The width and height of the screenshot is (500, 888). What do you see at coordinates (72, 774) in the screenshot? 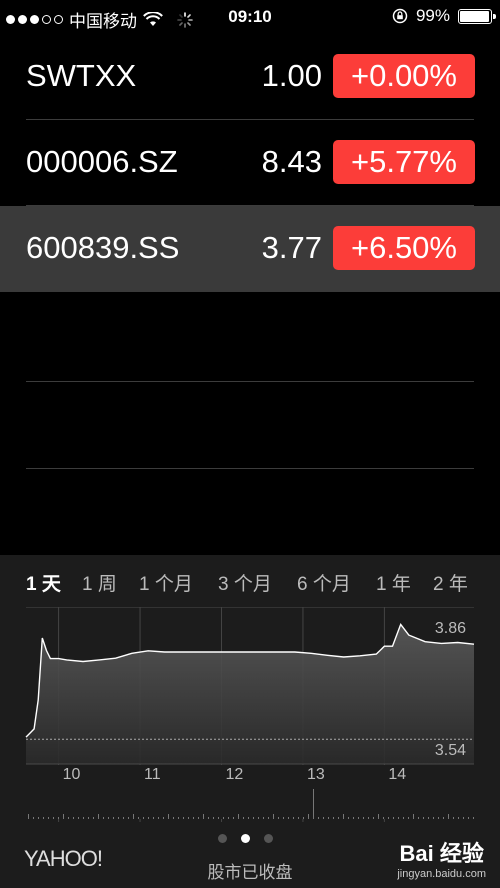
I see `x-tick-label: 10` at bounding box center [72, 774].